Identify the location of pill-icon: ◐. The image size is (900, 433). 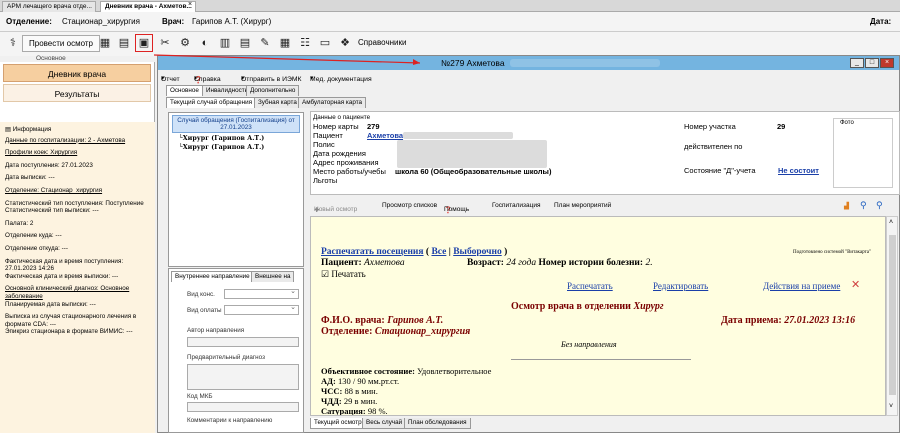
(205, 43).